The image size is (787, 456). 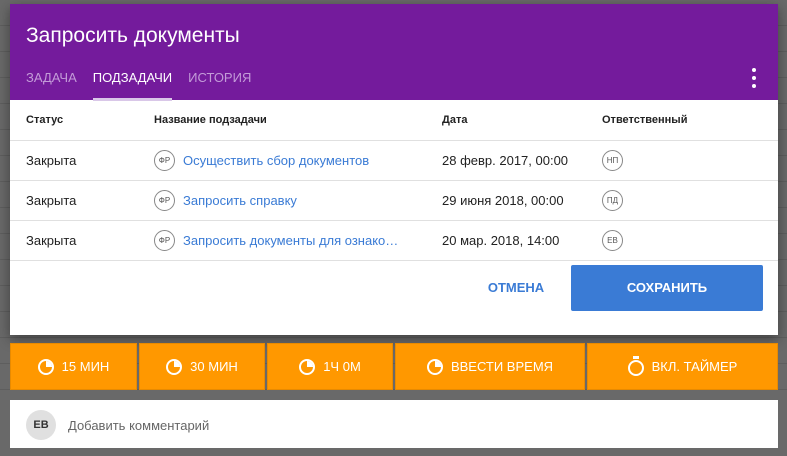 I want to click on cancel-button-label: Отмена, so click(x=516, y=287).